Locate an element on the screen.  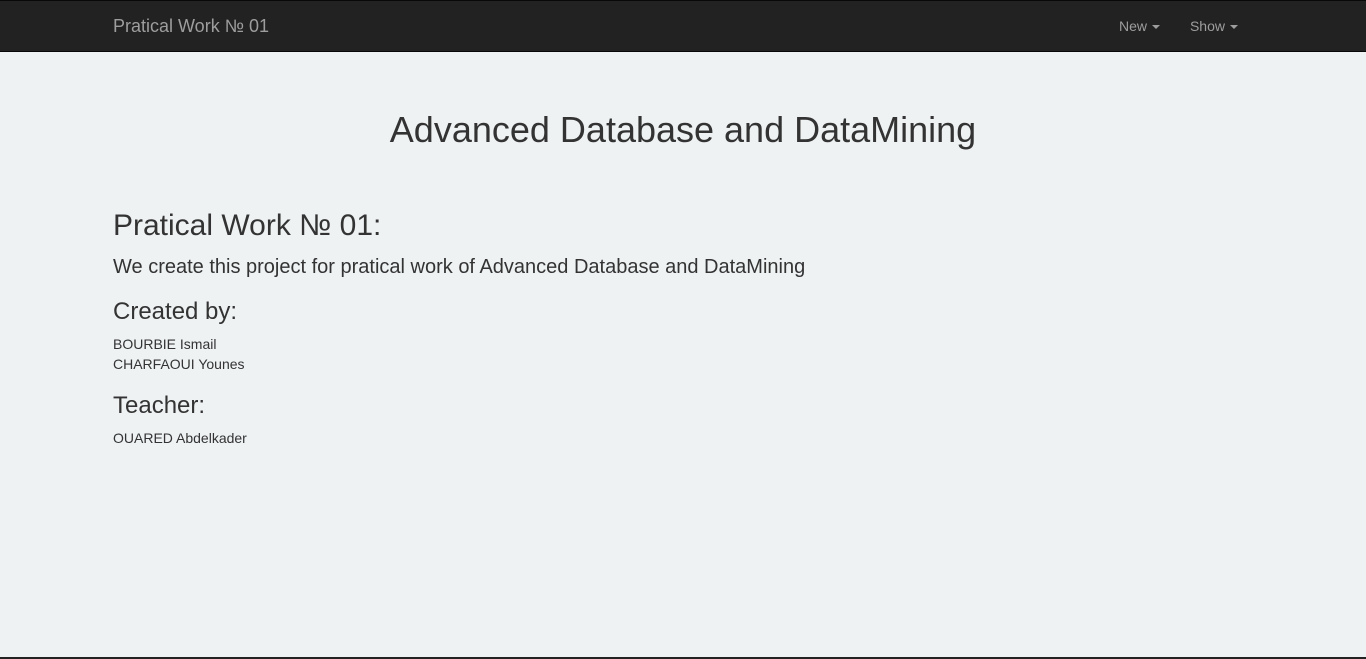
author-name: CHARFAOUI Younes is located at coordinates (179, 364).